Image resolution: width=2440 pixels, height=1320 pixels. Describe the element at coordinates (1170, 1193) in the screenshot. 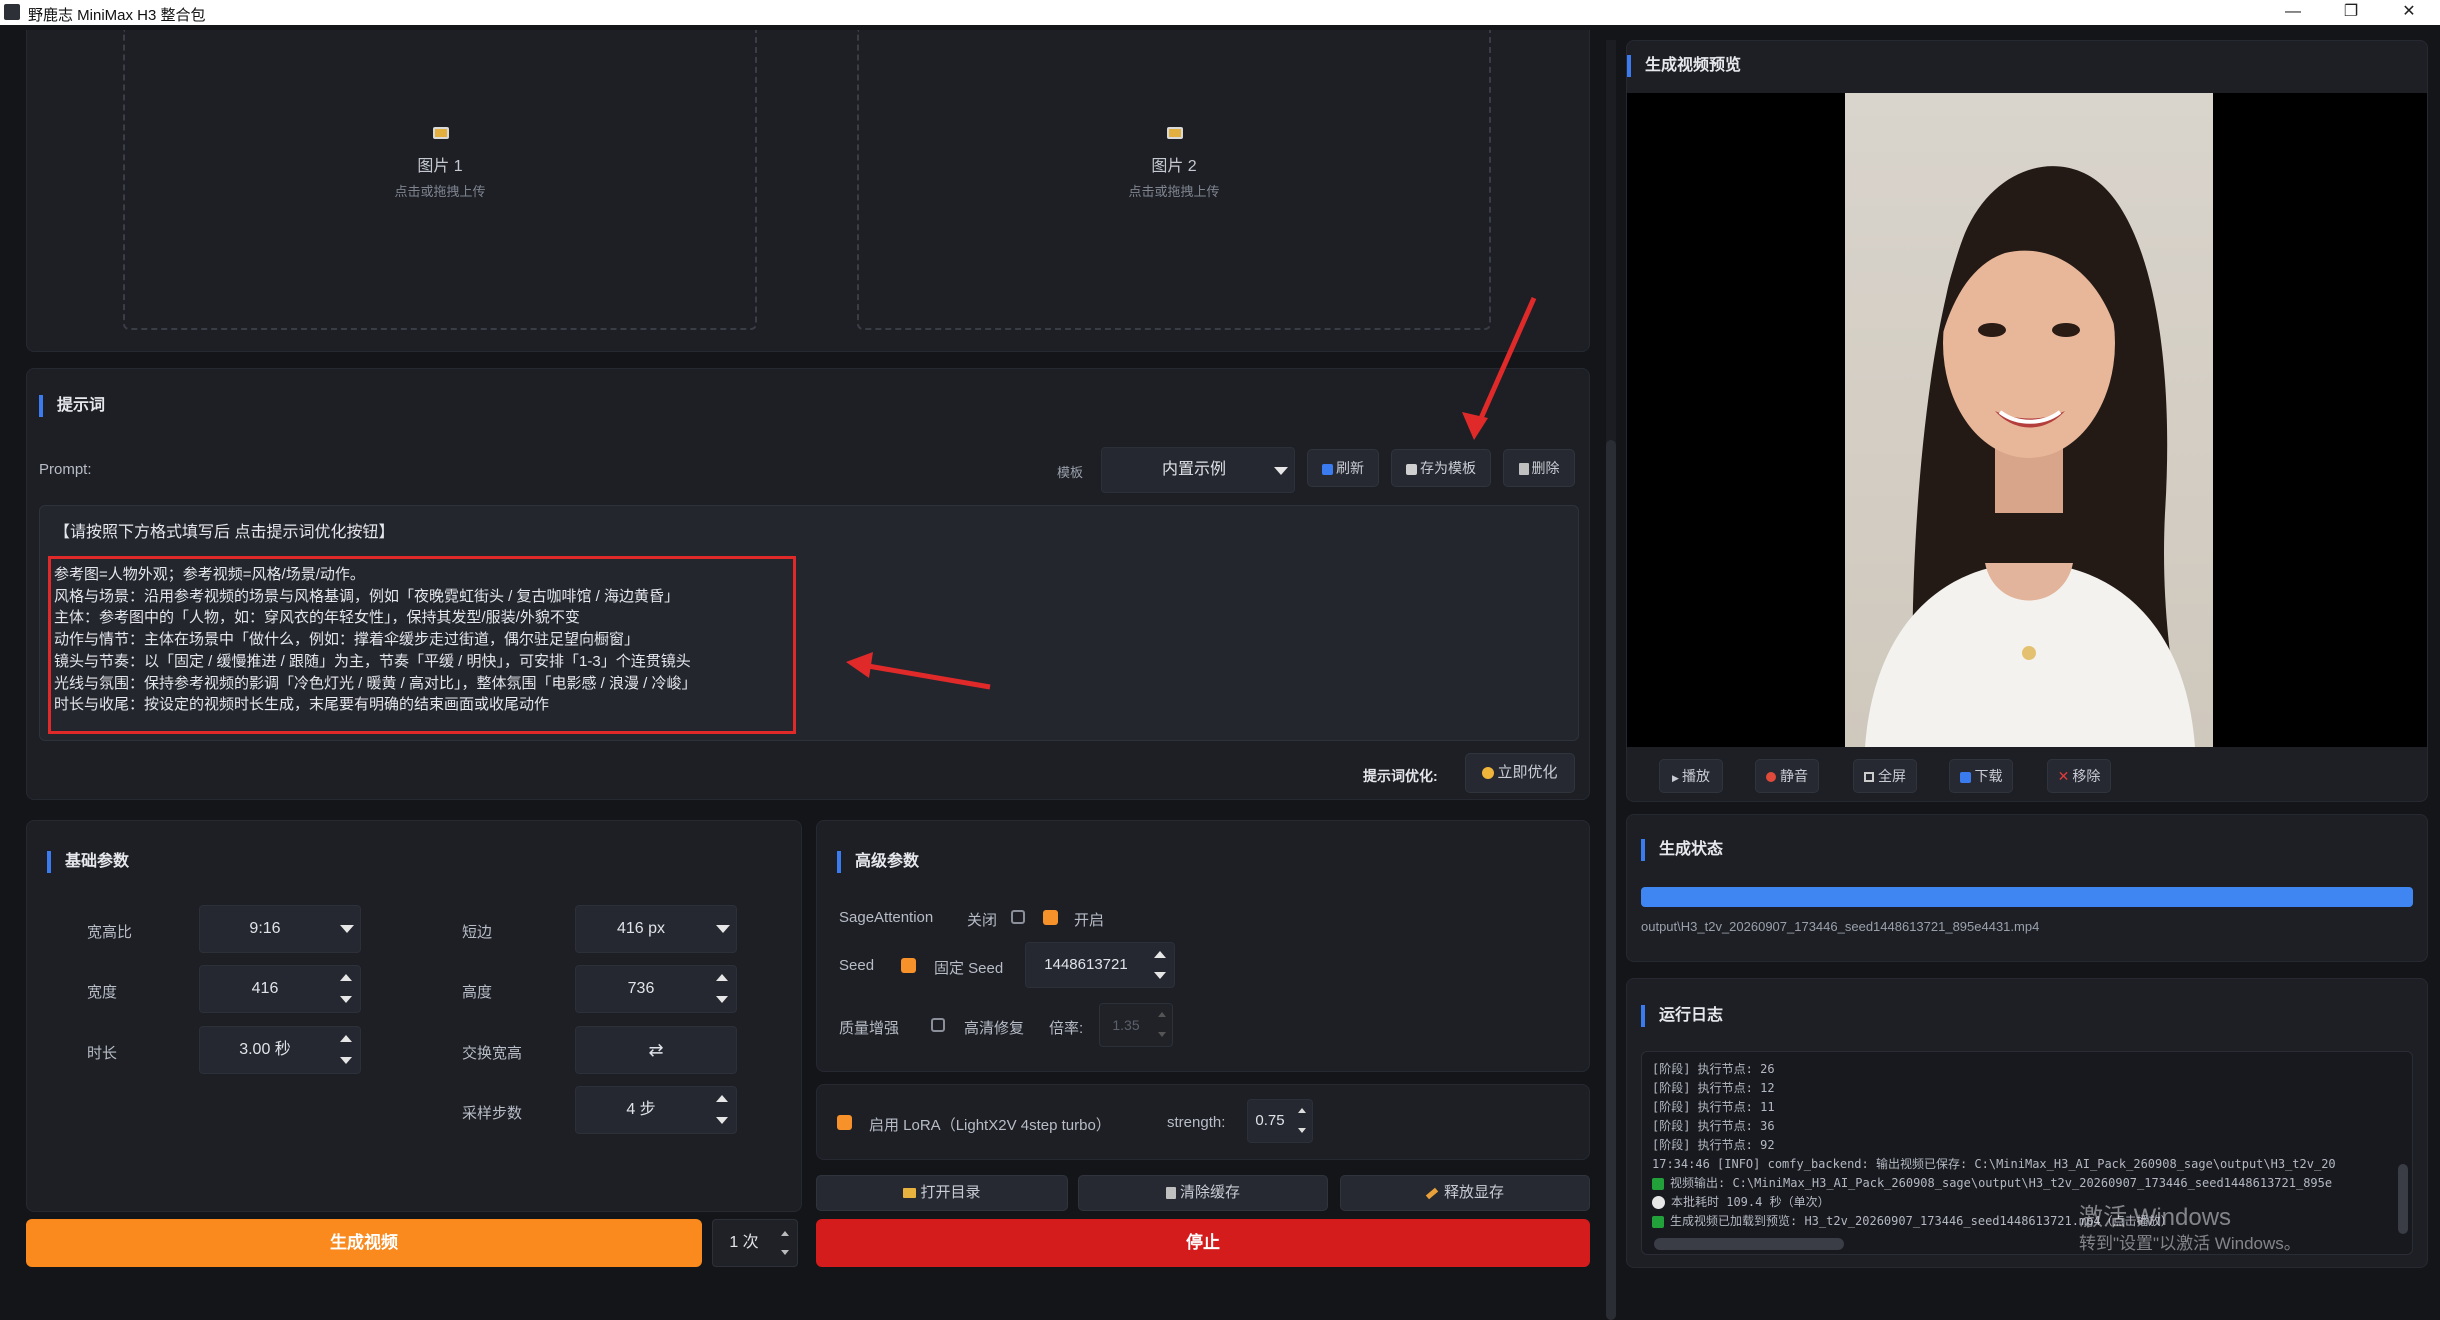

I see `trash-icon` at that location.